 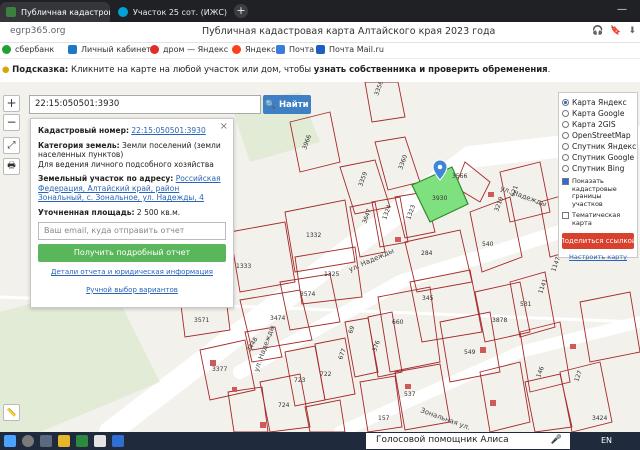 What do you see at coordinates (28, 441) in the screenshot?
I see `search-icon` at bounding box center [28, 441].